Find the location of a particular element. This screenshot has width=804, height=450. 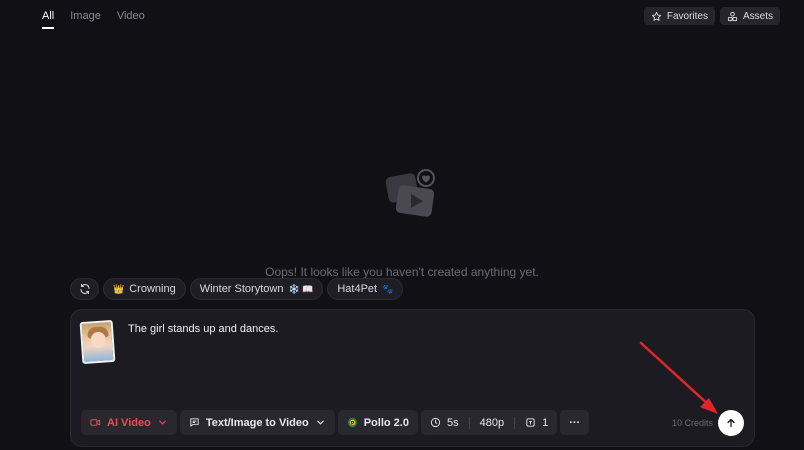

chip-hat4pet: Hat4Pet 🐾 is located at coordinates (365, 289).